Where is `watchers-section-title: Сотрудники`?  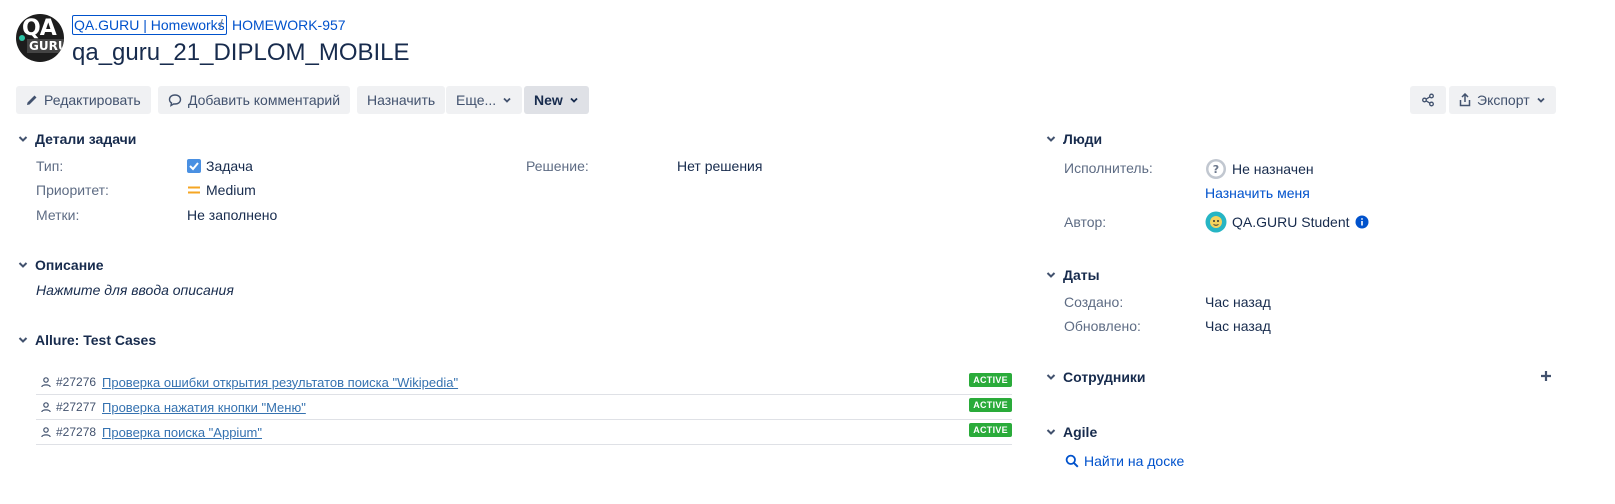 watchers-section-title: Сотрудники is located at coordinates (1104, 377).